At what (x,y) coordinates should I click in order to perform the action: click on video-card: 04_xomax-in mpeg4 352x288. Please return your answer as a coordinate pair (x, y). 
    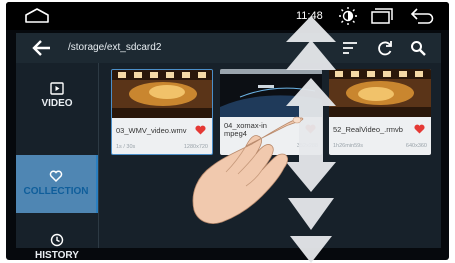
    Looking at the image, I should click on (271, 112).